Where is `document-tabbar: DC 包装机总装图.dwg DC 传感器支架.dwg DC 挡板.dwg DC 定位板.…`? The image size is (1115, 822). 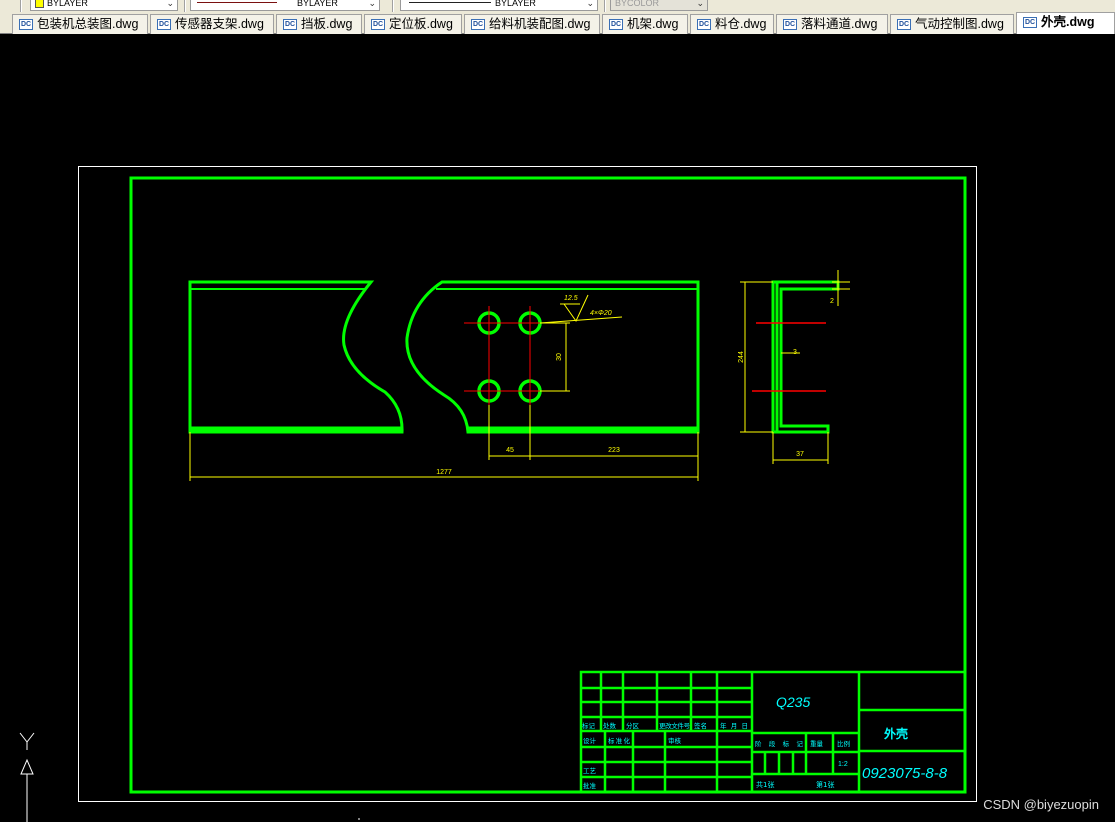
document-tabbar: DC 包装机总装图.dwg DC 传感器支架.dwg DC 挡板.dwg DC 定位板.… is located at coordinates (557, 23).